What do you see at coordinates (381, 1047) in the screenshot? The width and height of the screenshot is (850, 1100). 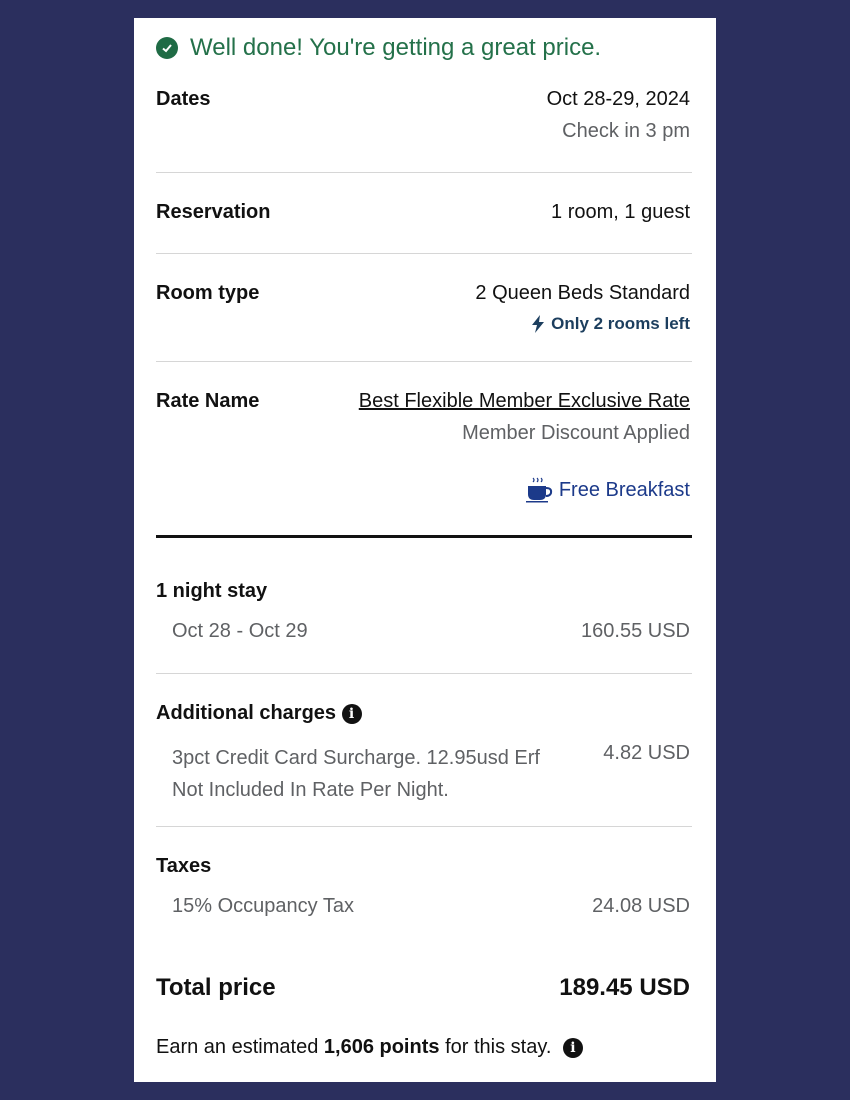 I see `earn-points: 1,606 points` at bounding box center [381, 1047].